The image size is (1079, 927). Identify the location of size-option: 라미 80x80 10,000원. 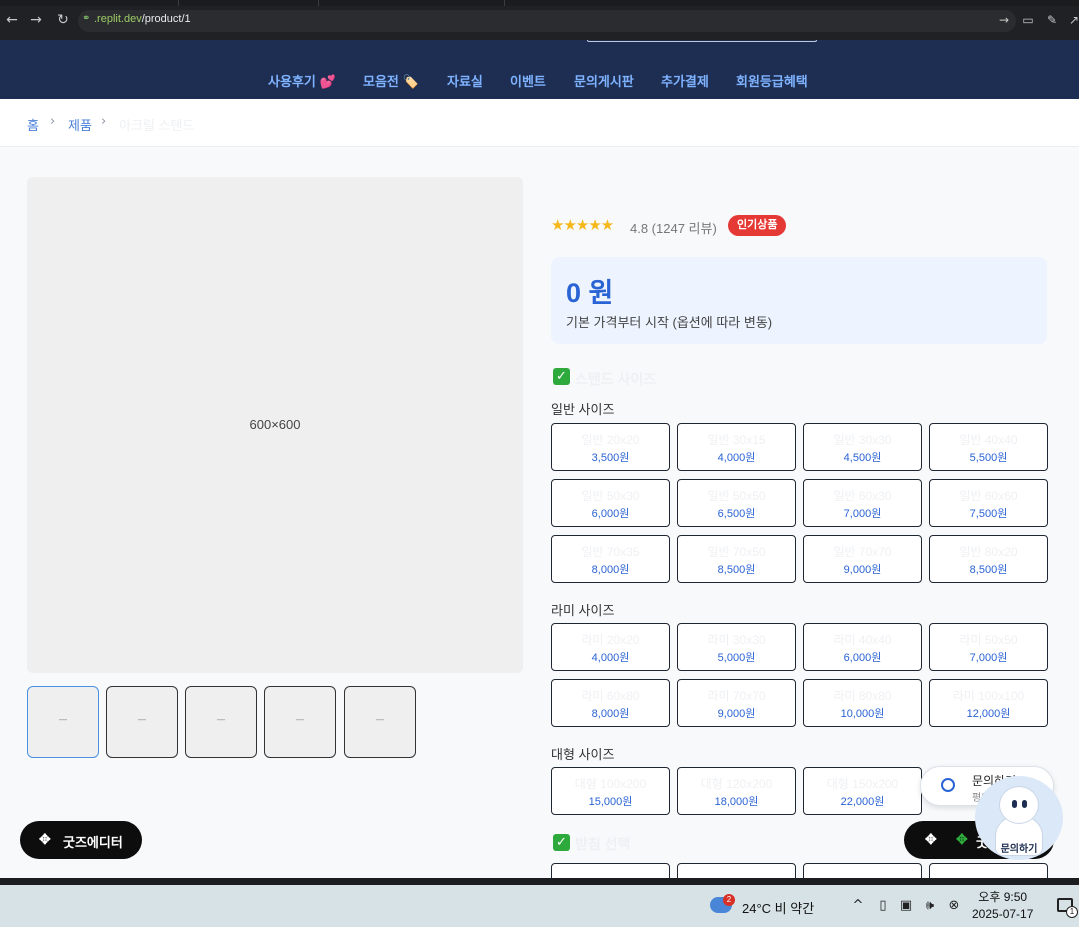
(862, 703).